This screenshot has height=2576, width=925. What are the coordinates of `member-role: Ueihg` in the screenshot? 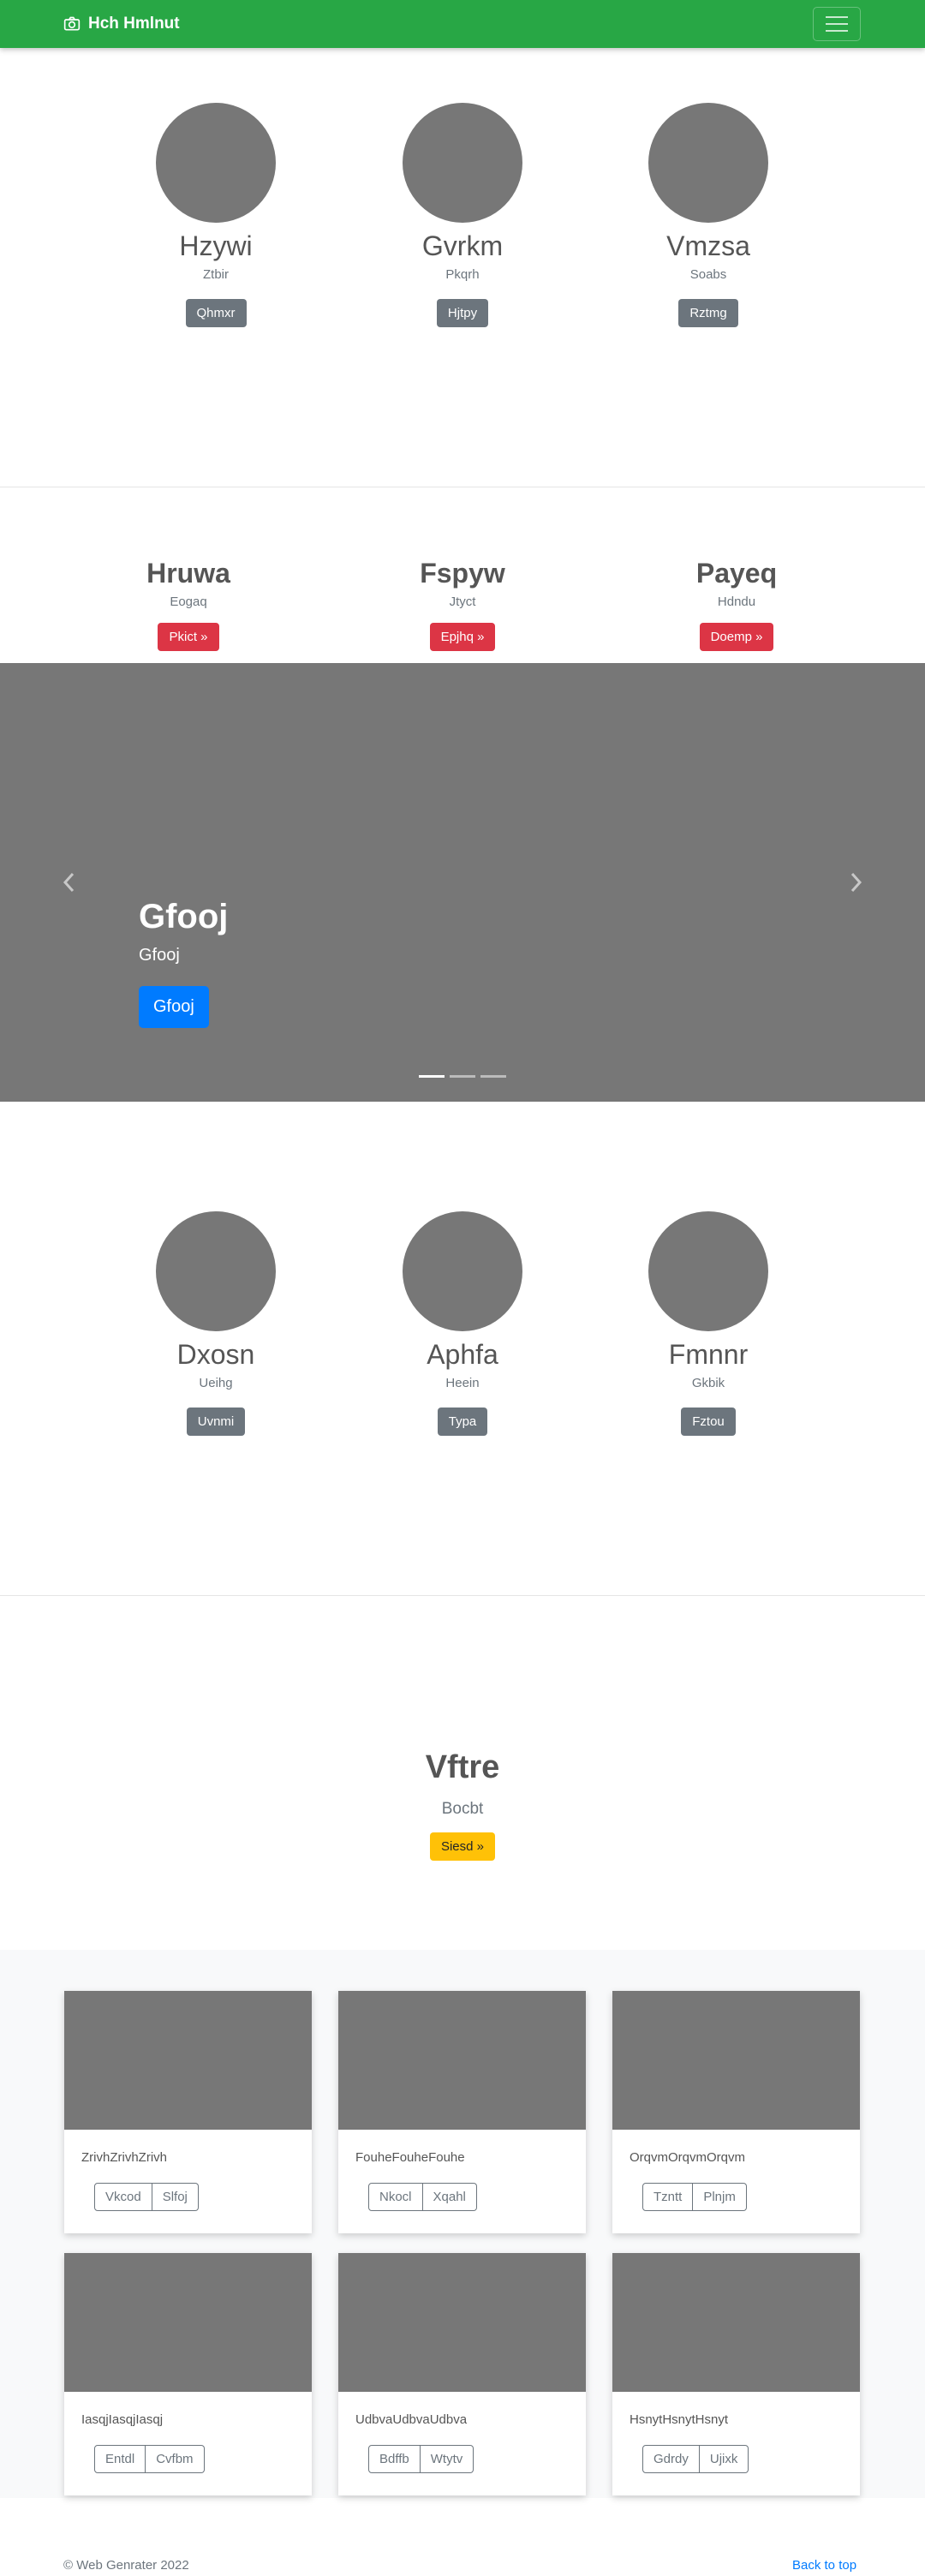 It's located at (216, 1384).